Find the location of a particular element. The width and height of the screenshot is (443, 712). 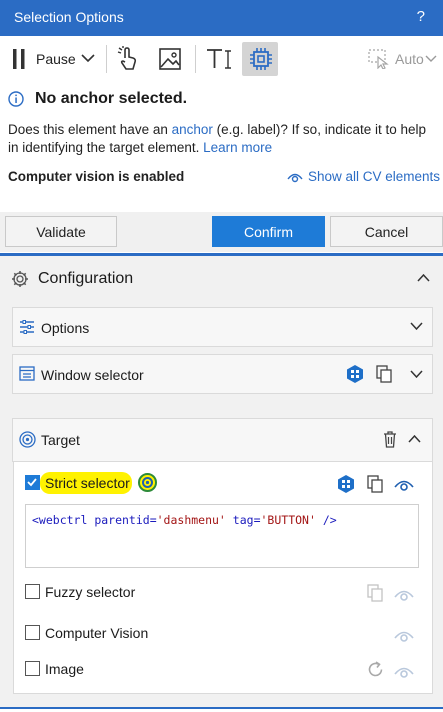

chip-icon is located at coordinates (261, 59).